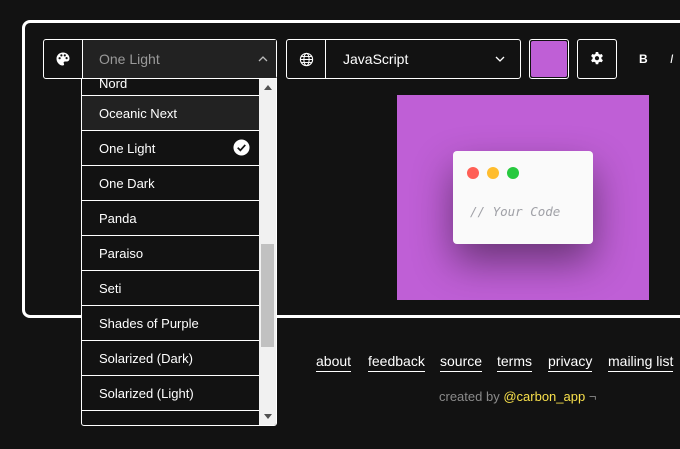  What do you see at coordinates (170, 253) in the screenshot?
I see `theme-option: Paraiso` at bounding box center [170, 253].